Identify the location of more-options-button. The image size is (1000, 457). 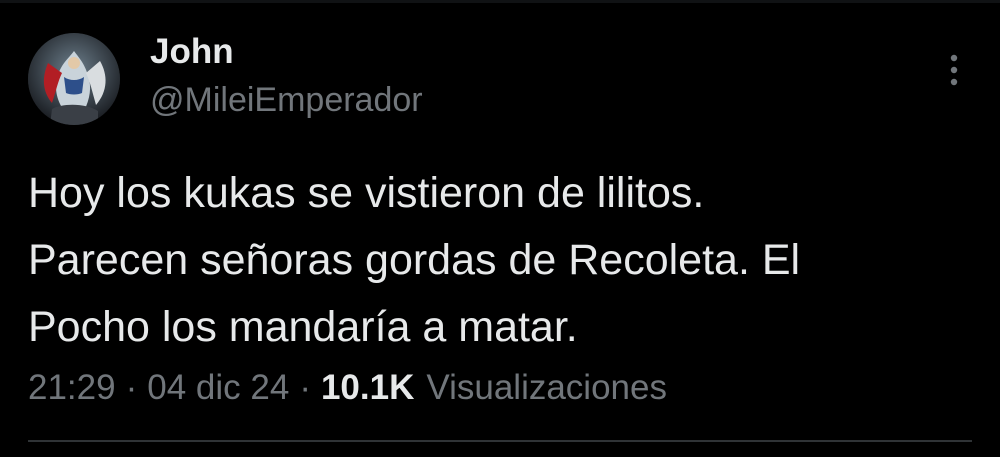
(954, 70).